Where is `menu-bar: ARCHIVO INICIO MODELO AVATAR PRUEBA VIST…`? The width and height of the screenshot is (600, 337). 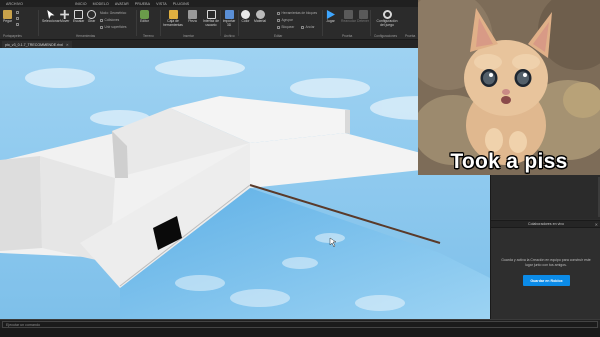 menu-bar: ARCHIVO INICIO MODELO AVATAR PRUEBA VIST… is located at coordinates (209, 3).